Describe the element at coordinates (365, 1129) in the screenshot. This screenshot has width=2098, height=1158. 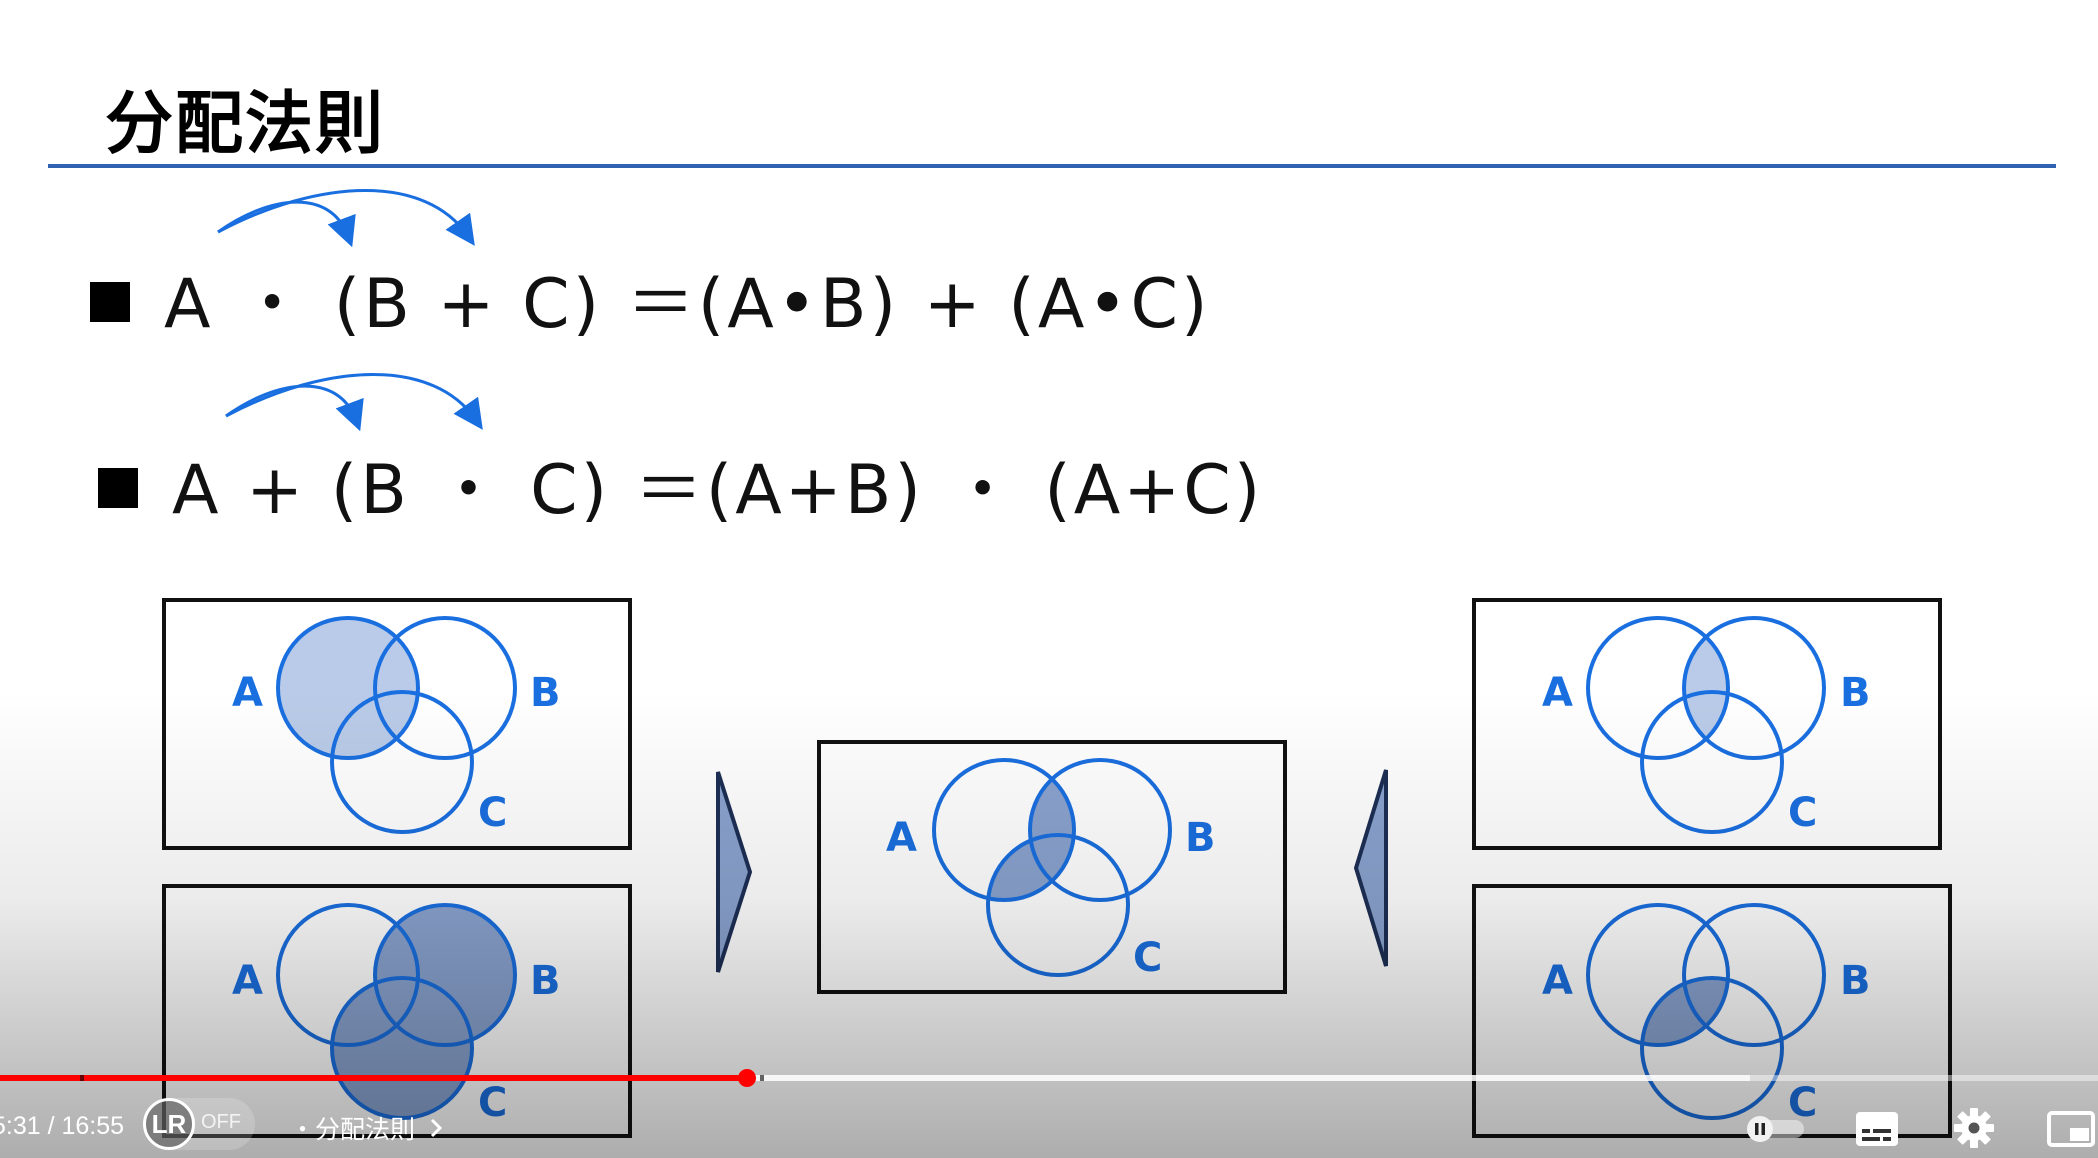
I see `chapter-title: 分配法則` at that location.